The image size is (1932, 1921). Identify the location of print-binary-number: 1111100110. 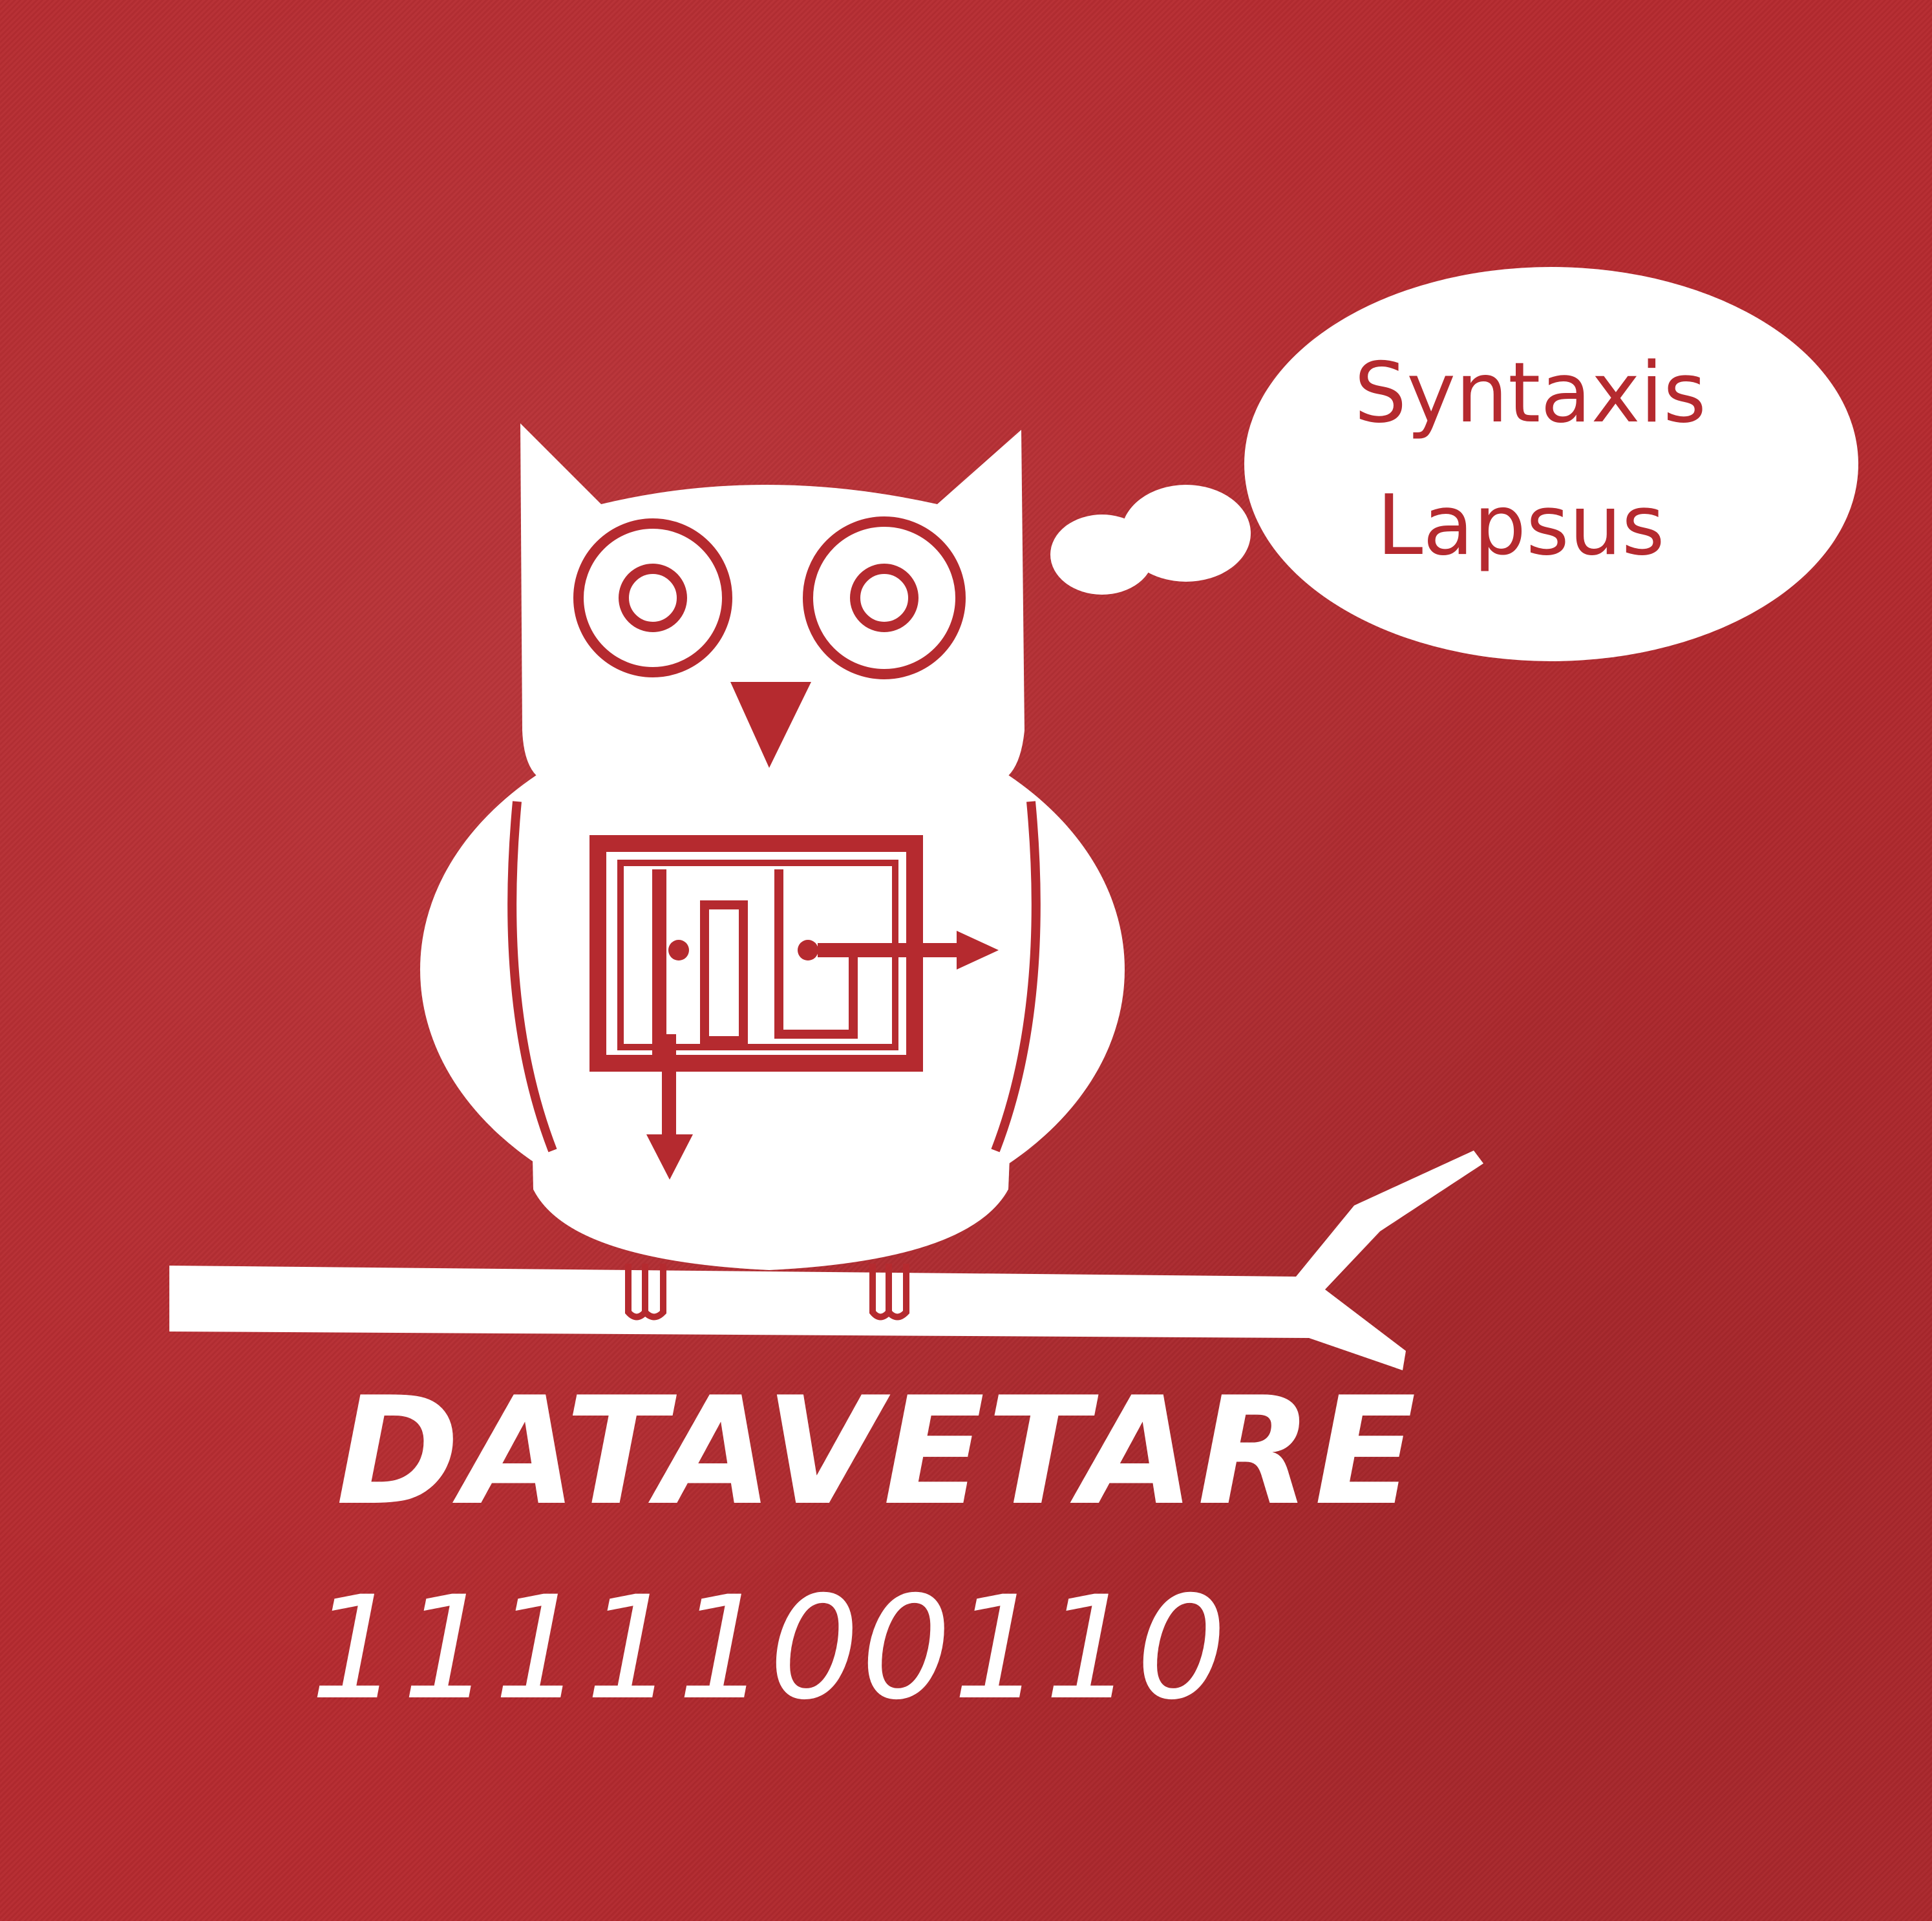
(769, 1648).